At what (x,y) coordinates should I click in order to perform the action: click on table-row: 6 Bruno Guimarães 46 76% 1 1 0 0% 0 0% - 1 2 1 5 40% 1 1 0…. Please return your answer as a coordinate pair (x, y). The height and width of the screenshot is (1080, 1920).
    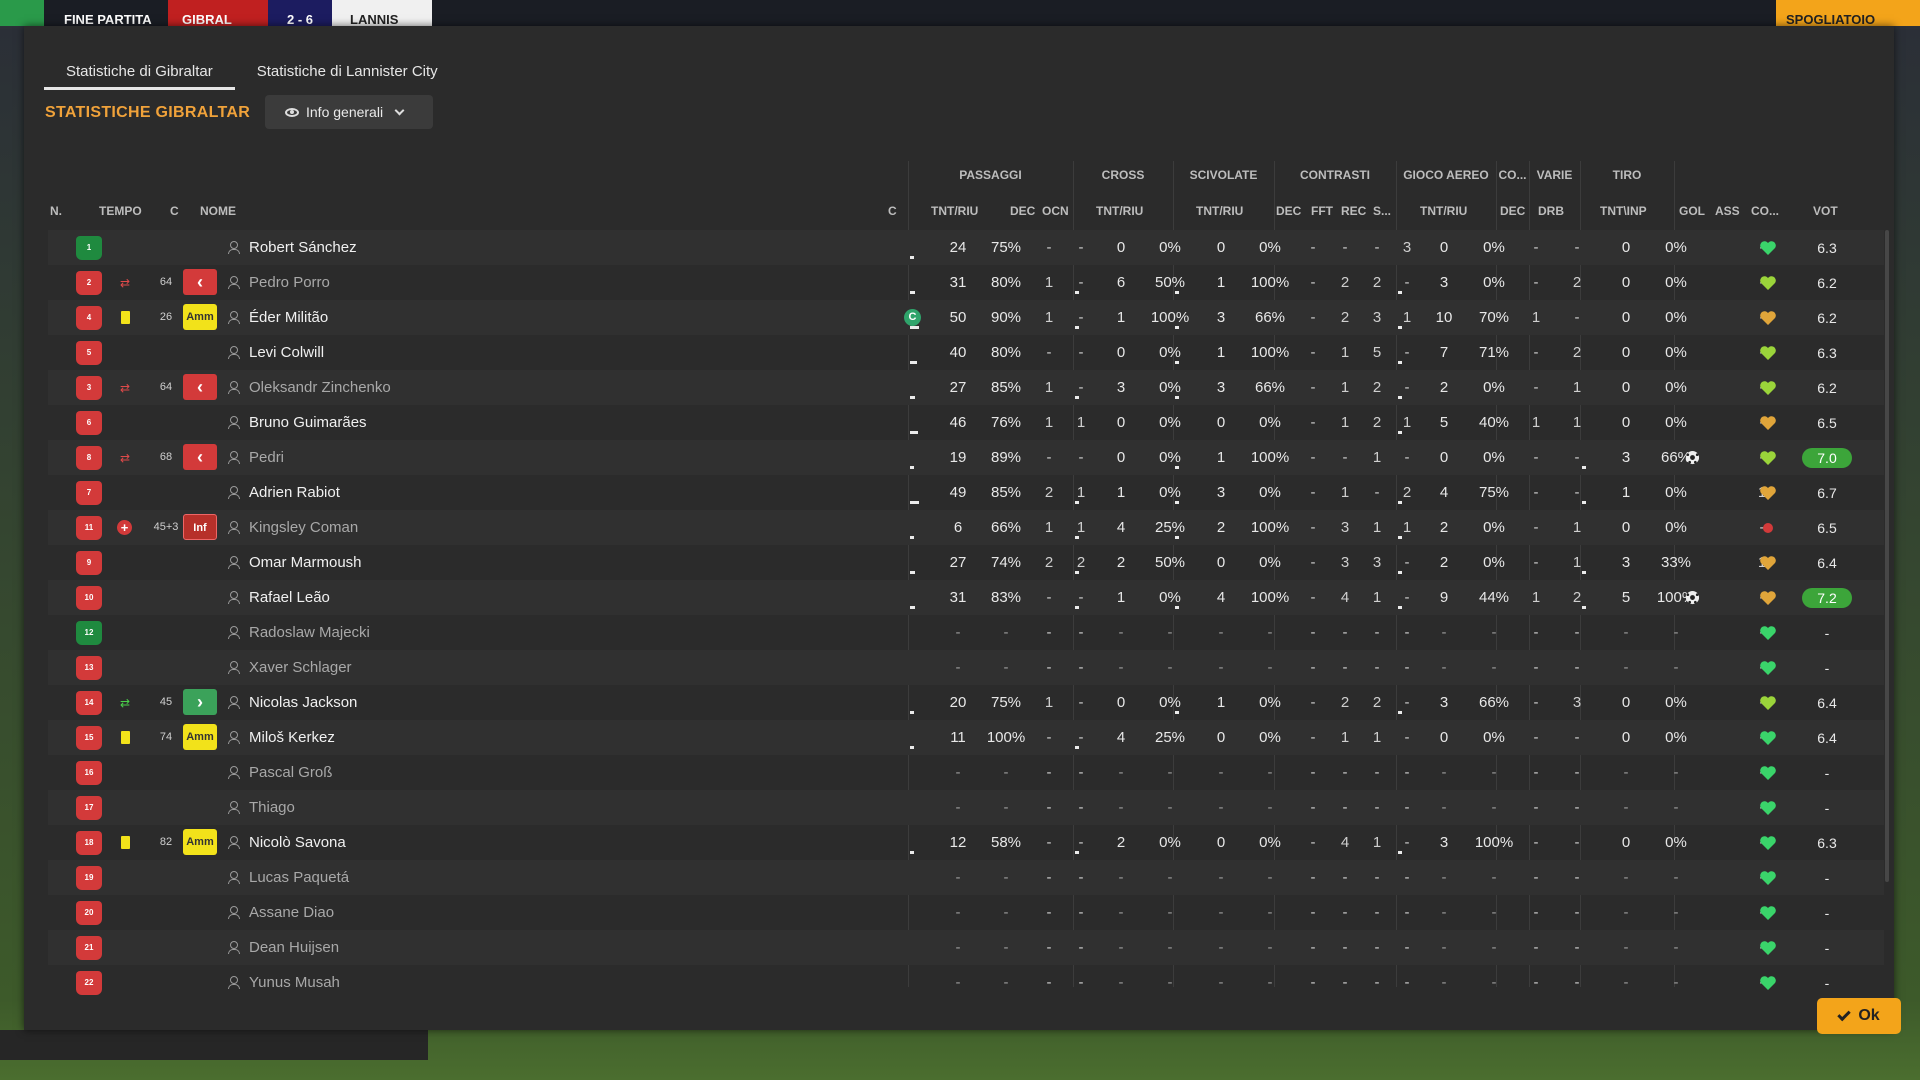
    Looking at the image, I should click on (966, 422).